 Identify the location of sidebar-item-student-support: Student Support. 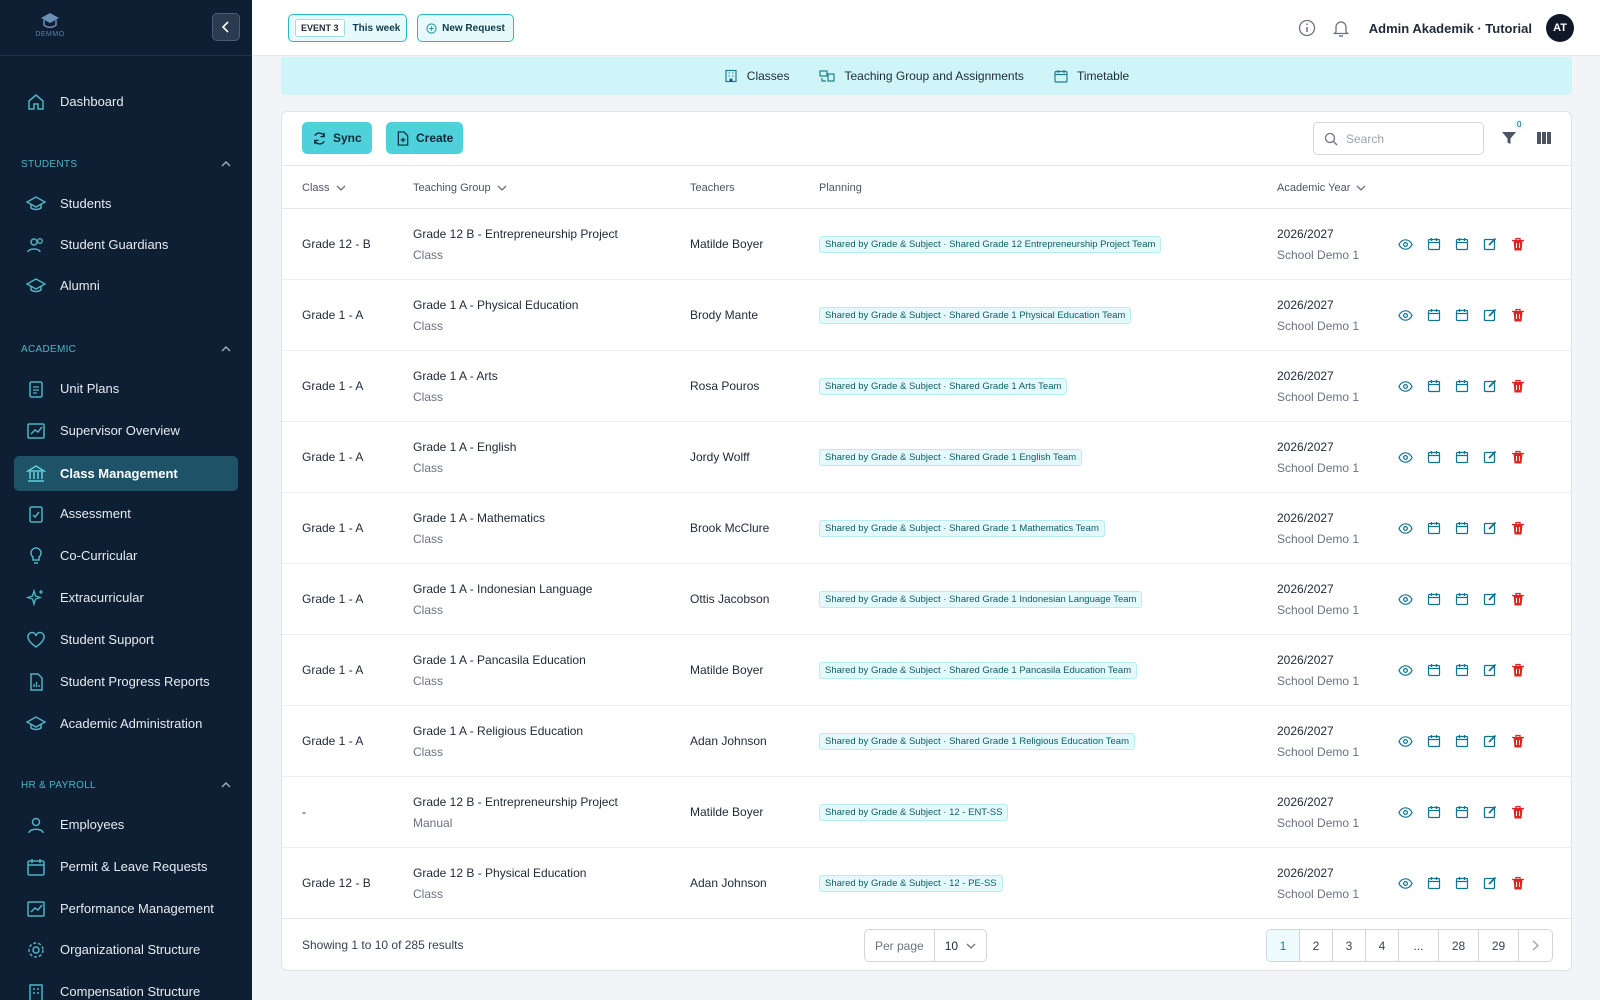
(126, 639).